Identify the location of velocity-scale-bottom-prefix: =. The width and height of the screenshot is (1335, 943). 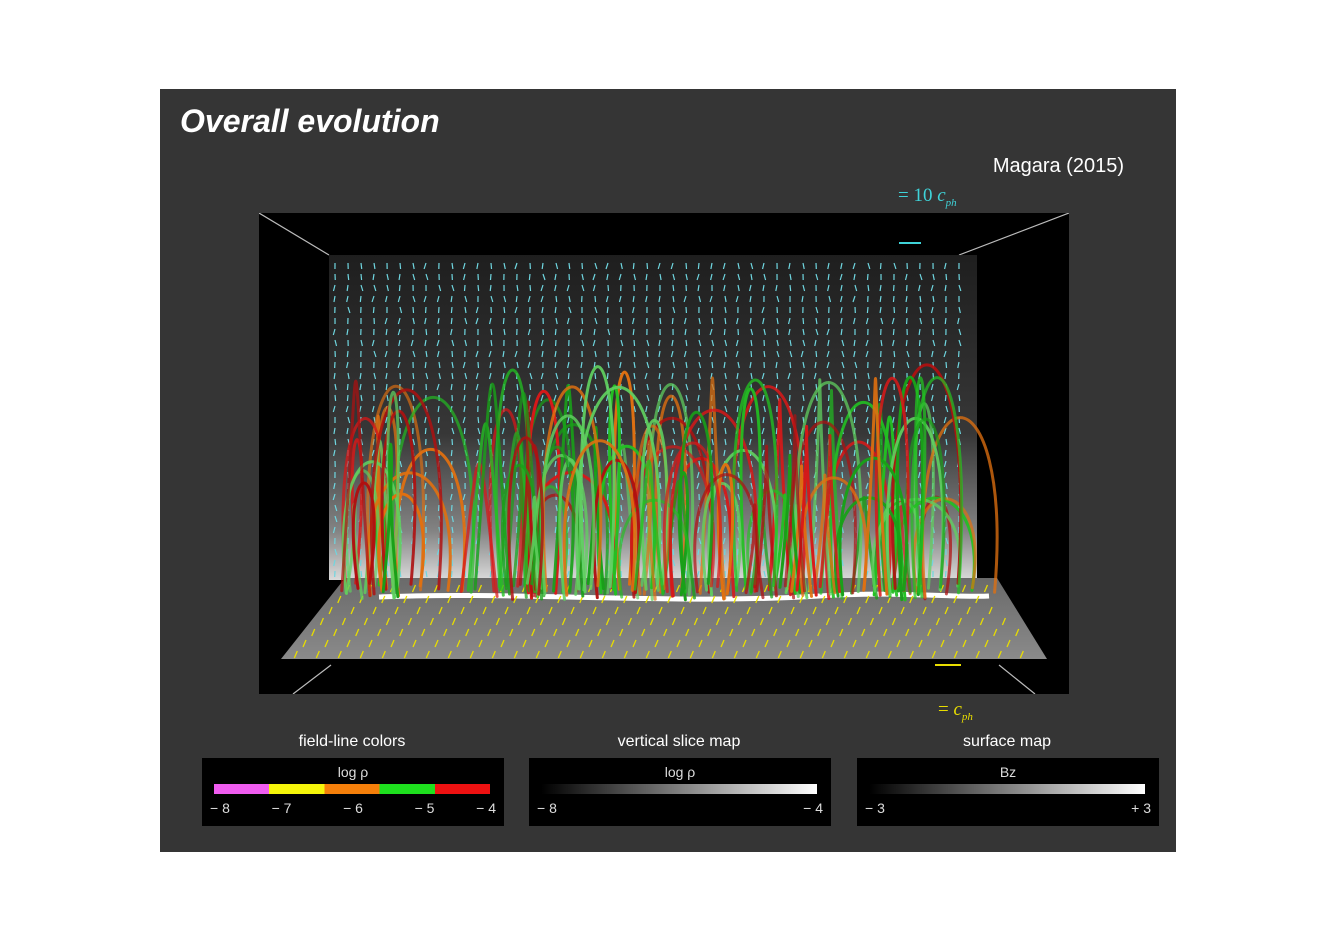
(943, 709).